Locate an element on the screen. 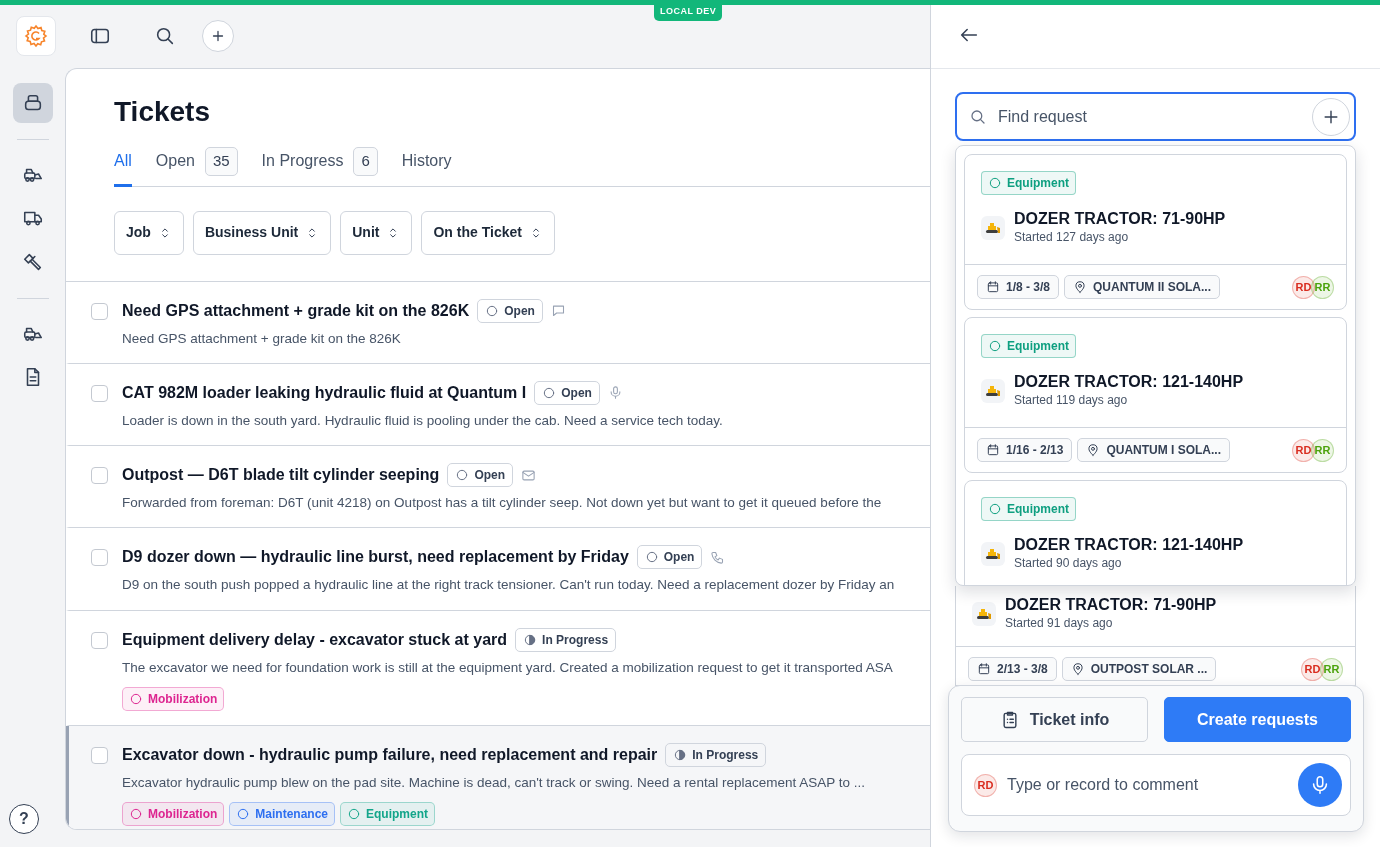 This screenshot has height=847, width=1380. search-field: Find request is located at coordinates (1149, 116).